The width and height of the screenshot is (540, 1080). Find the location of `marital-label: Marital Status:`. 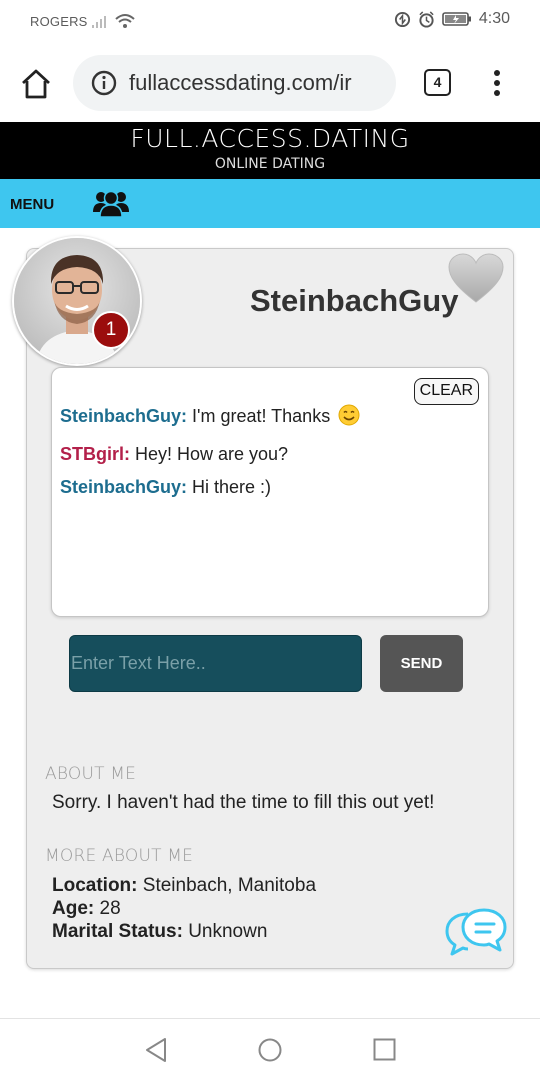

marital-label: Marital Status: is located at coordinates (117, 931).